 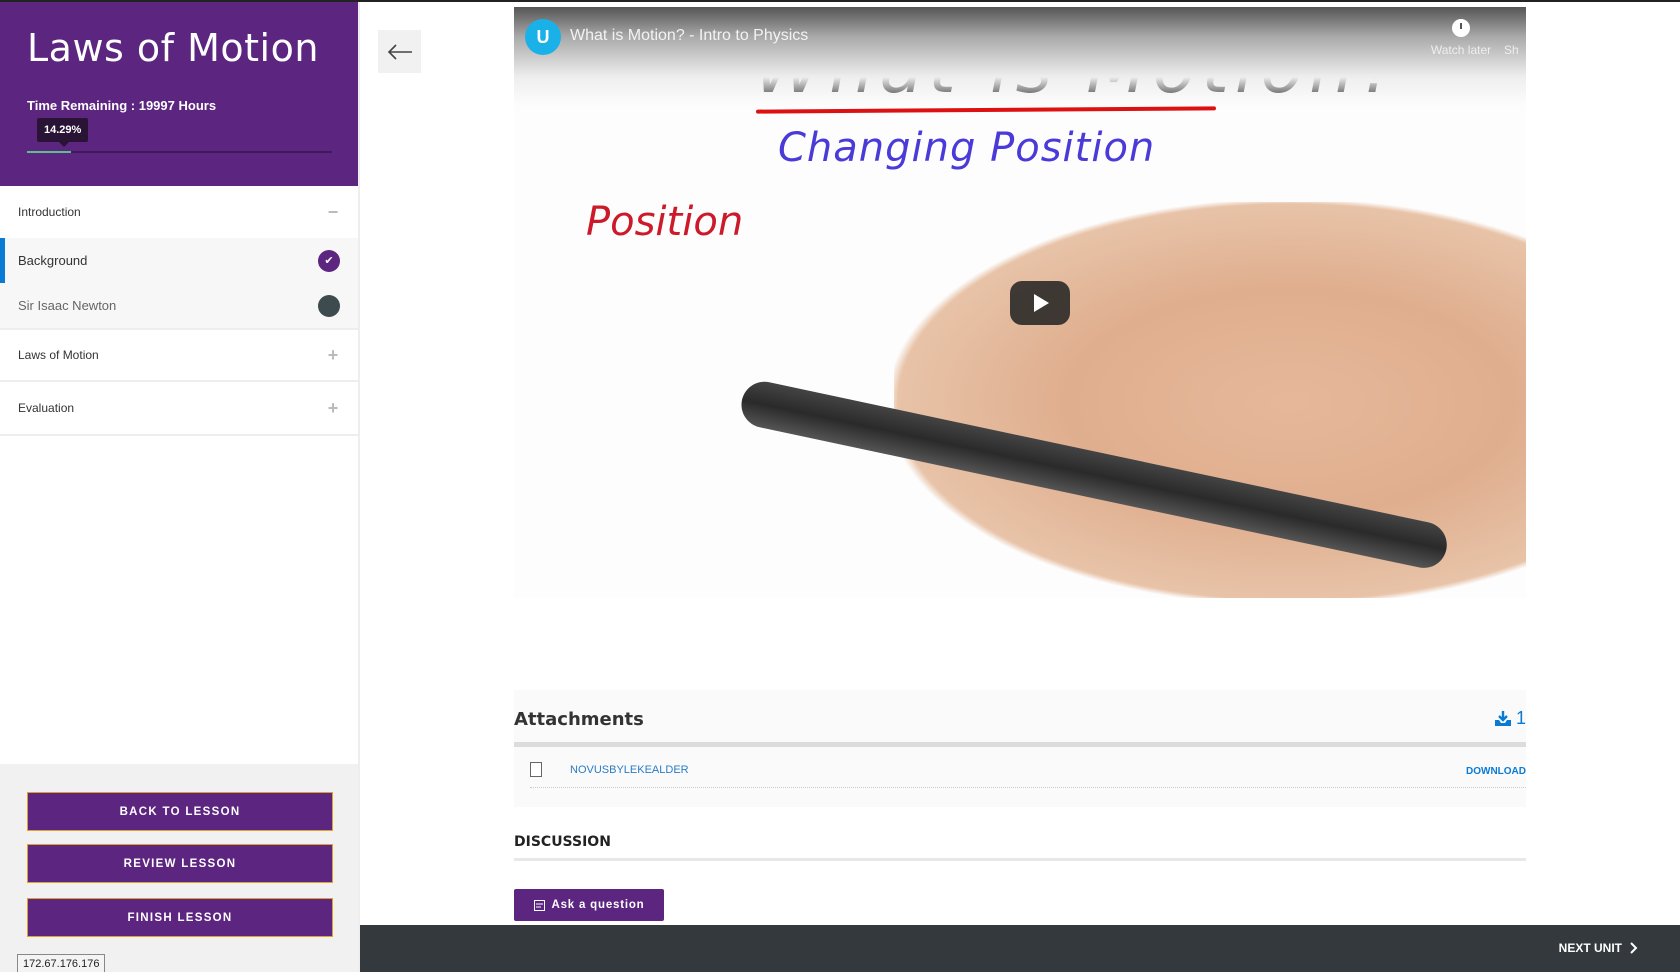 What do you see at coordinates (1502, 718) in the screenshot?
I see `download-tray-icon` at bounding box center [1502, 718].